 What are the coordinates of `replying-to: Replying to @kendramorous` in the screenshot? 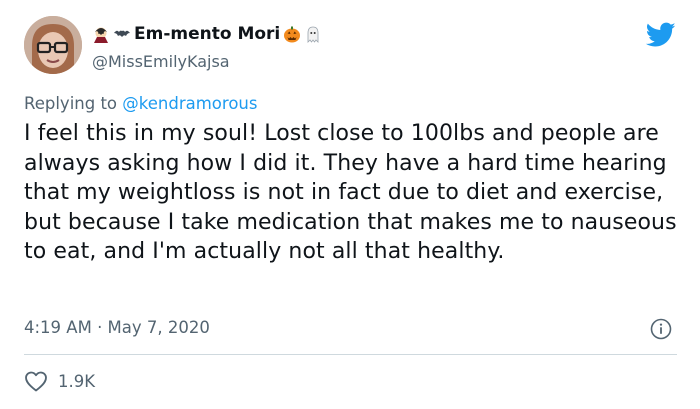 It's located at (140, 103).